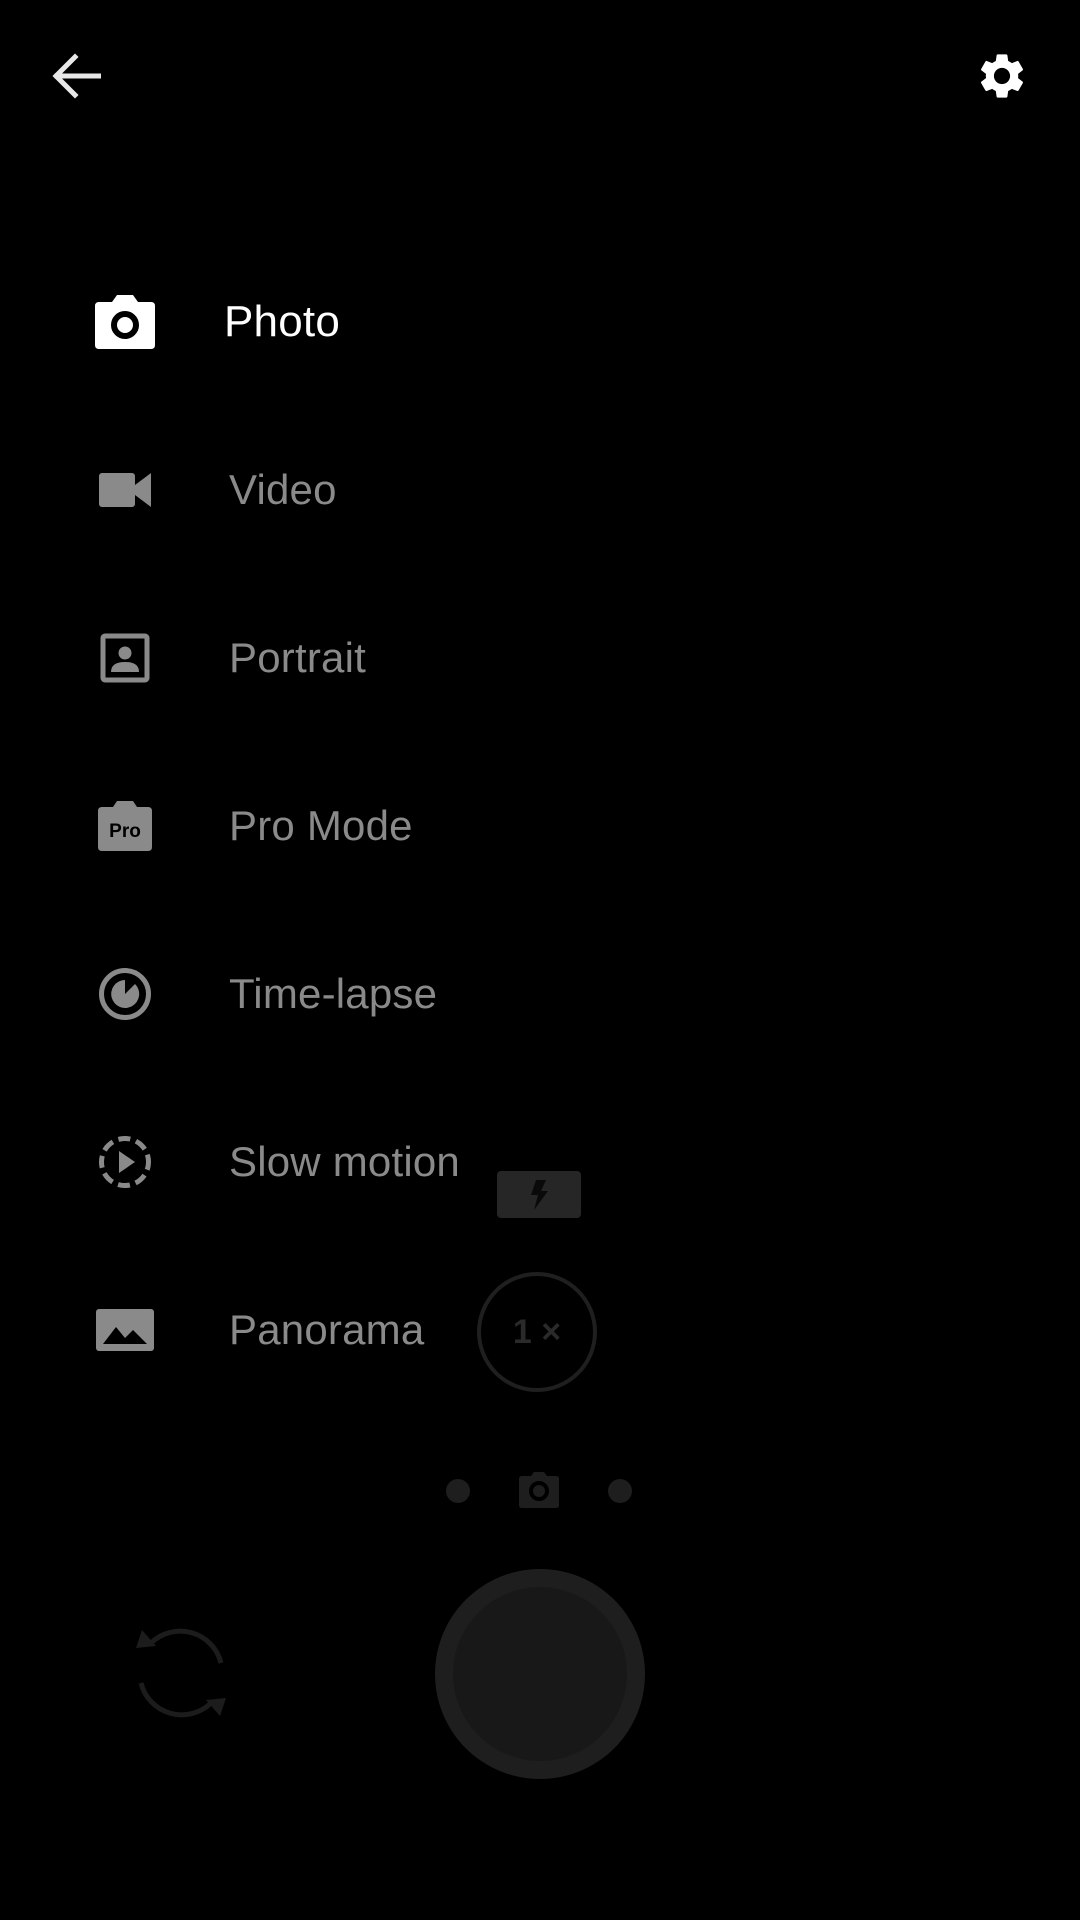 The width and height of the screenshot is (1080, 1920). Describe the element at coordinates (282, 321) in the screenshot. I see `mode-item-label: Photo` at that location.